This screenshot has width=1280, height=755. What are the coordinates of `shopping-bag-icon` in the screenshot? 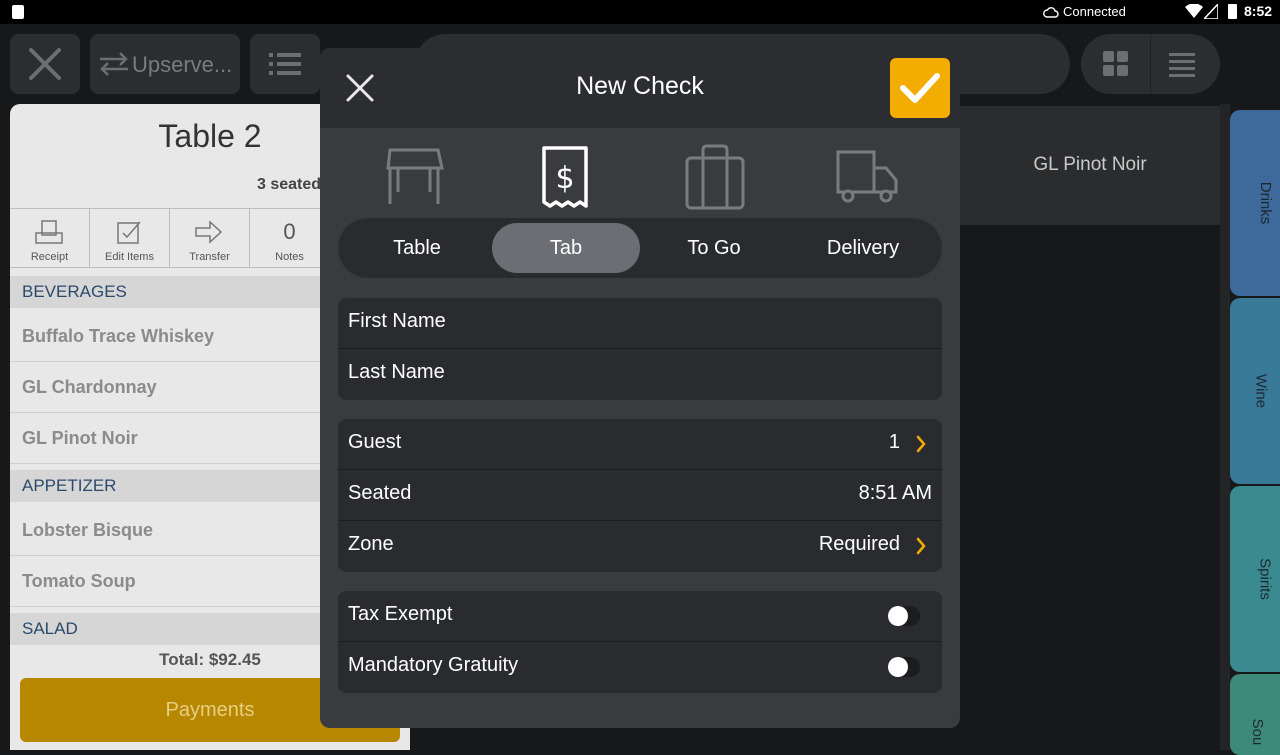 It's located at (716, 179).